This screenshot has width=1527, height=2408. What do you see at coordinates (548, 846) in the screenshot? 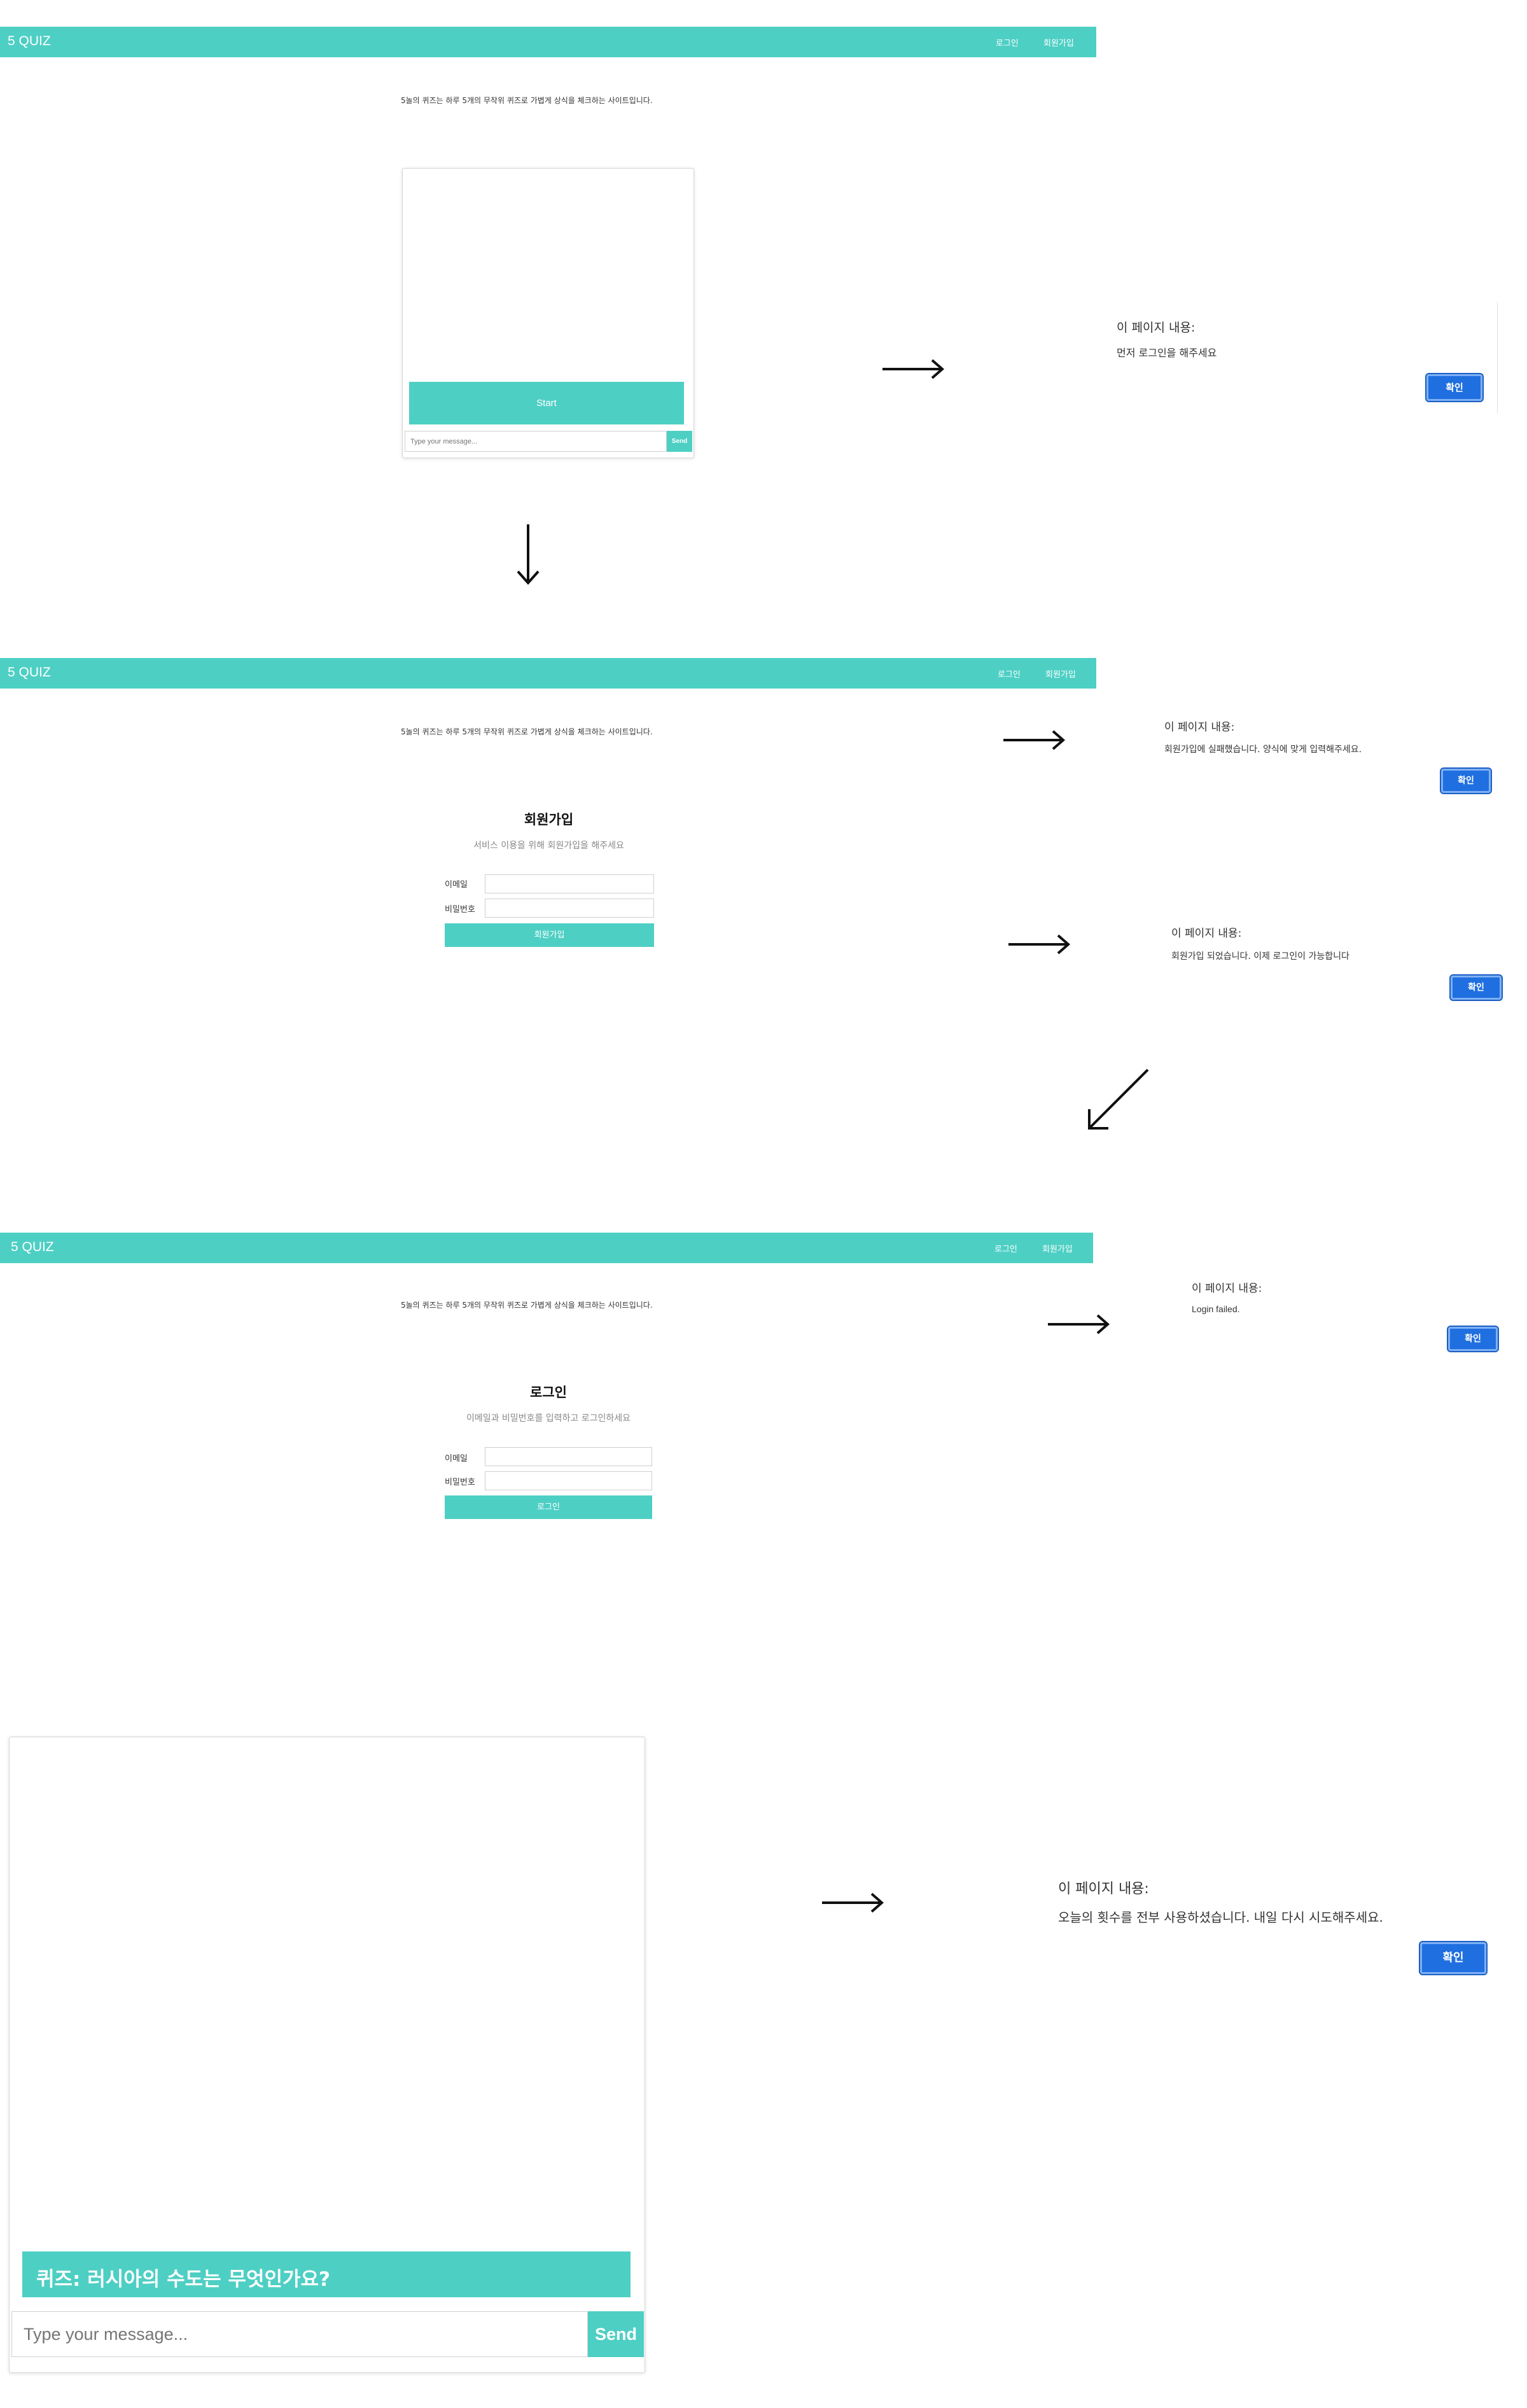
I see `signup-subtitle: 서비스 이용을 위해 회원가입을 해주세요` at bounding box center [548, 846].